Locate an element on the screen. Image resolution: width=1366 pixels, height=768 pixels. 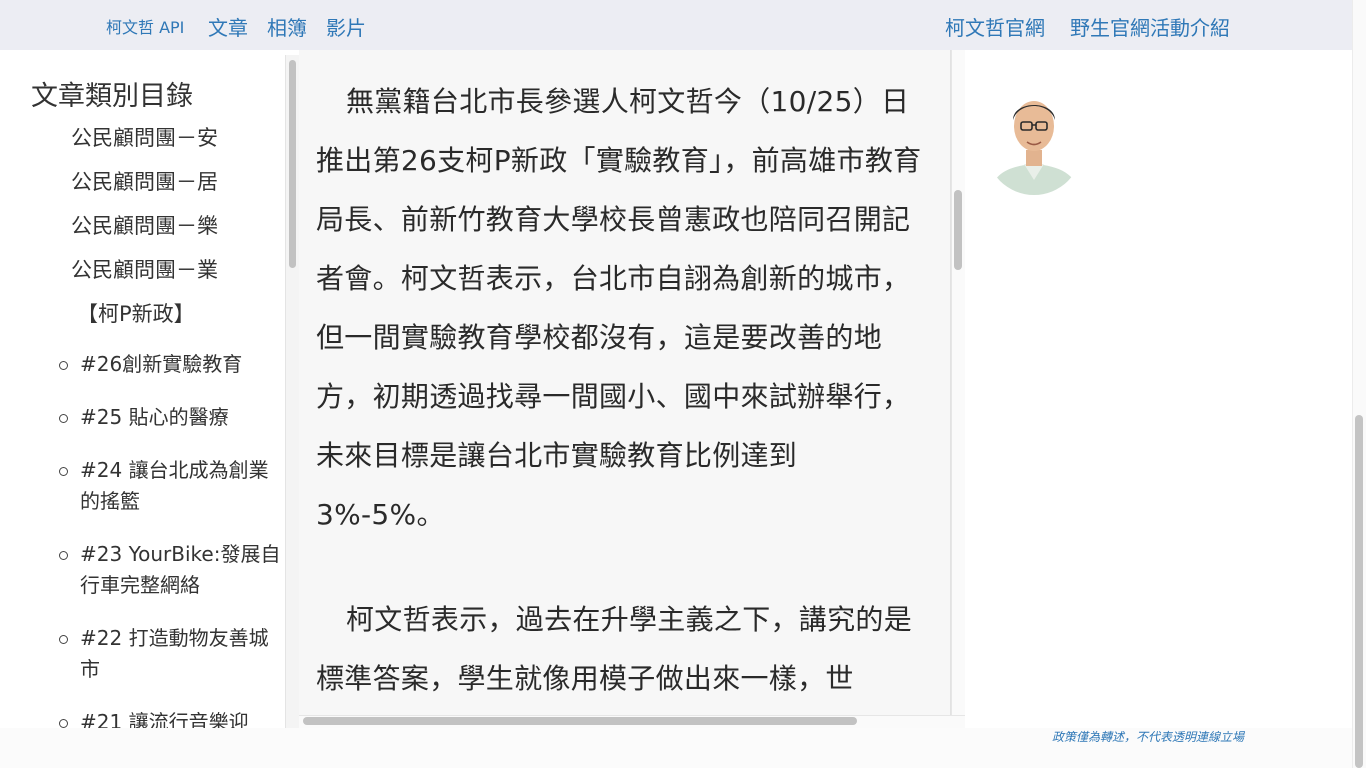
policy-list-item: #24 讓台北成為創業的搖籃 is located at coordinates (170, 486).